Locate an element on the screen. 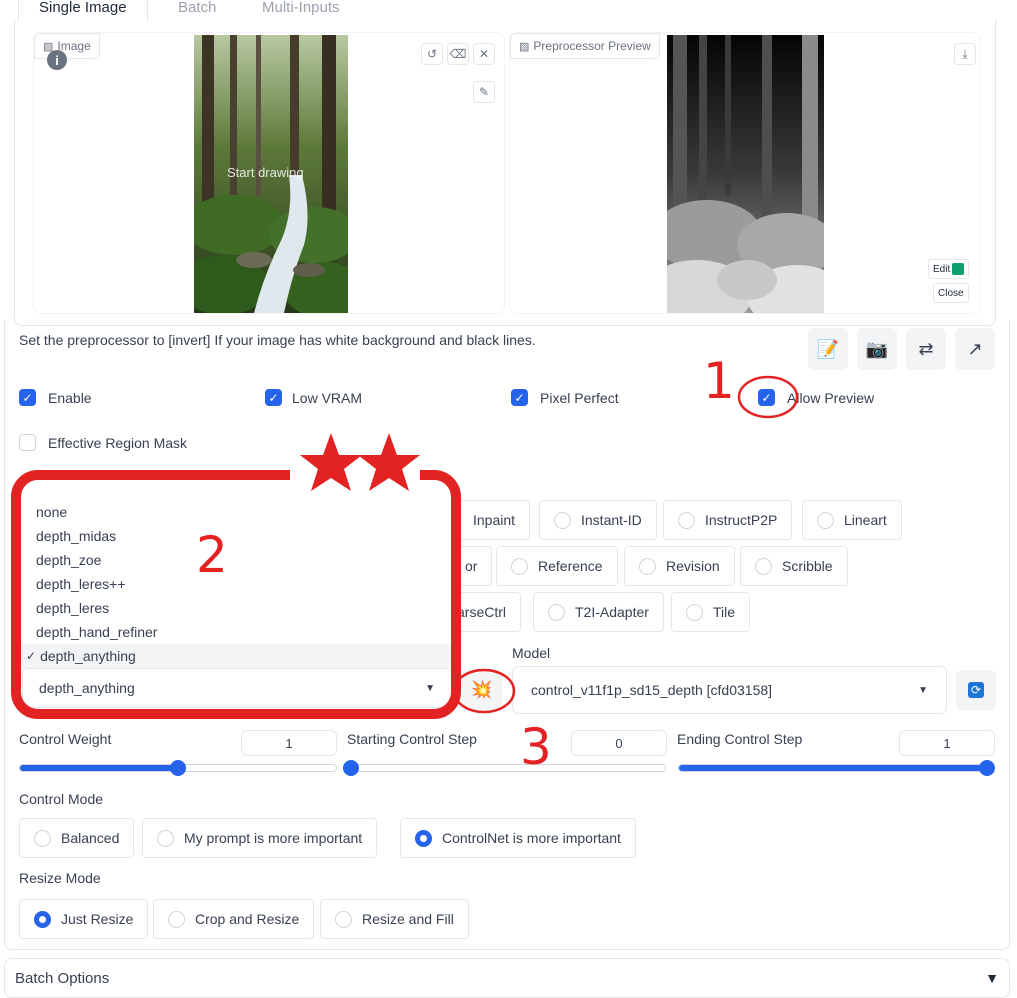  brush-icon: ✎ is located at coordinates (484, 92).